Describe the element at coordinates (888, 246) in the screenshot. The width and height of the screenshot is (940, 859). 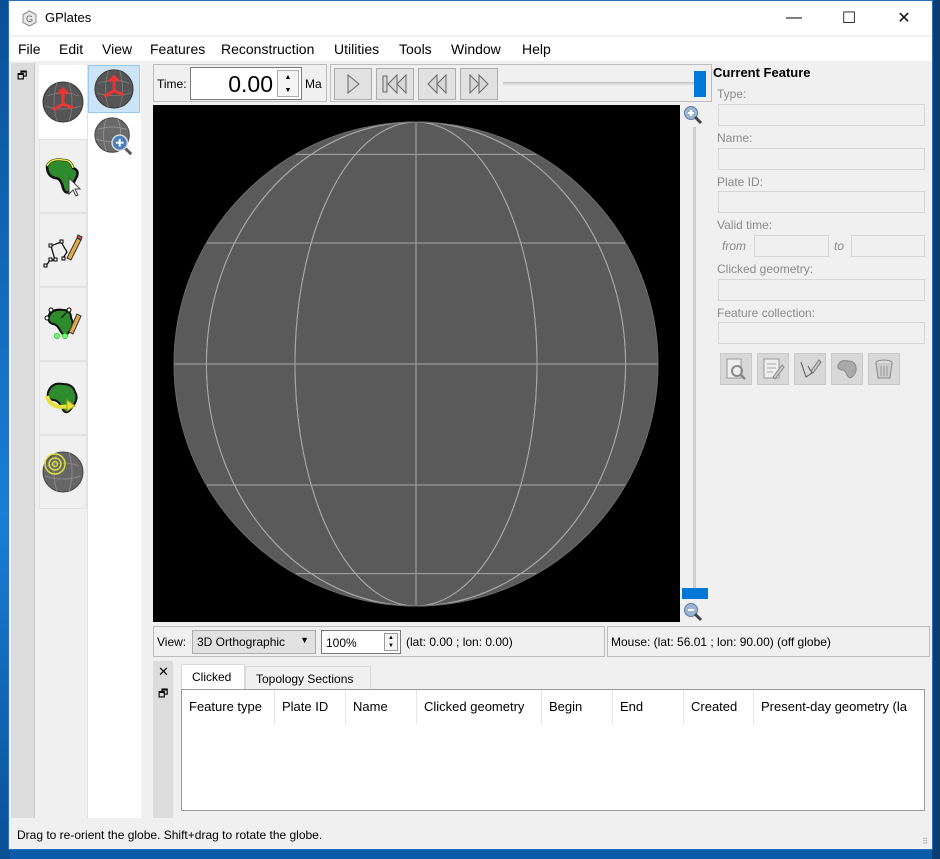
I see `to-field` at that location.